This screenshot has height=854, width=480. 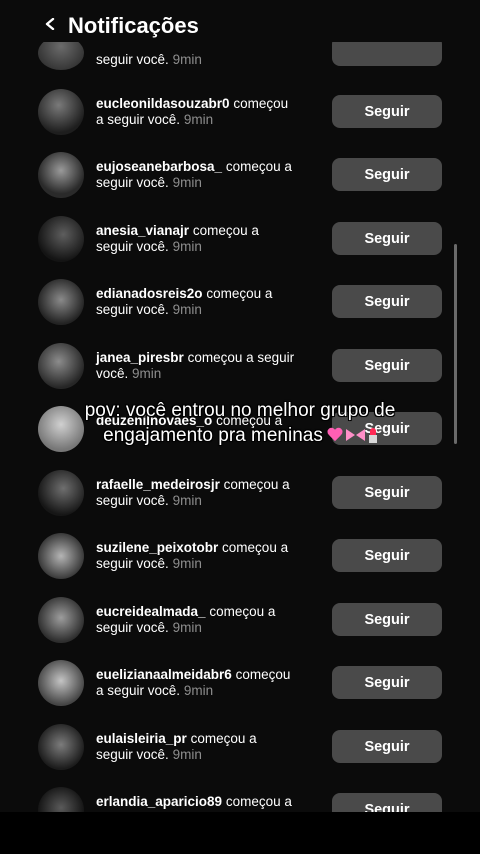 I want to click on lipstick-icon, so click(x=372, y=435).